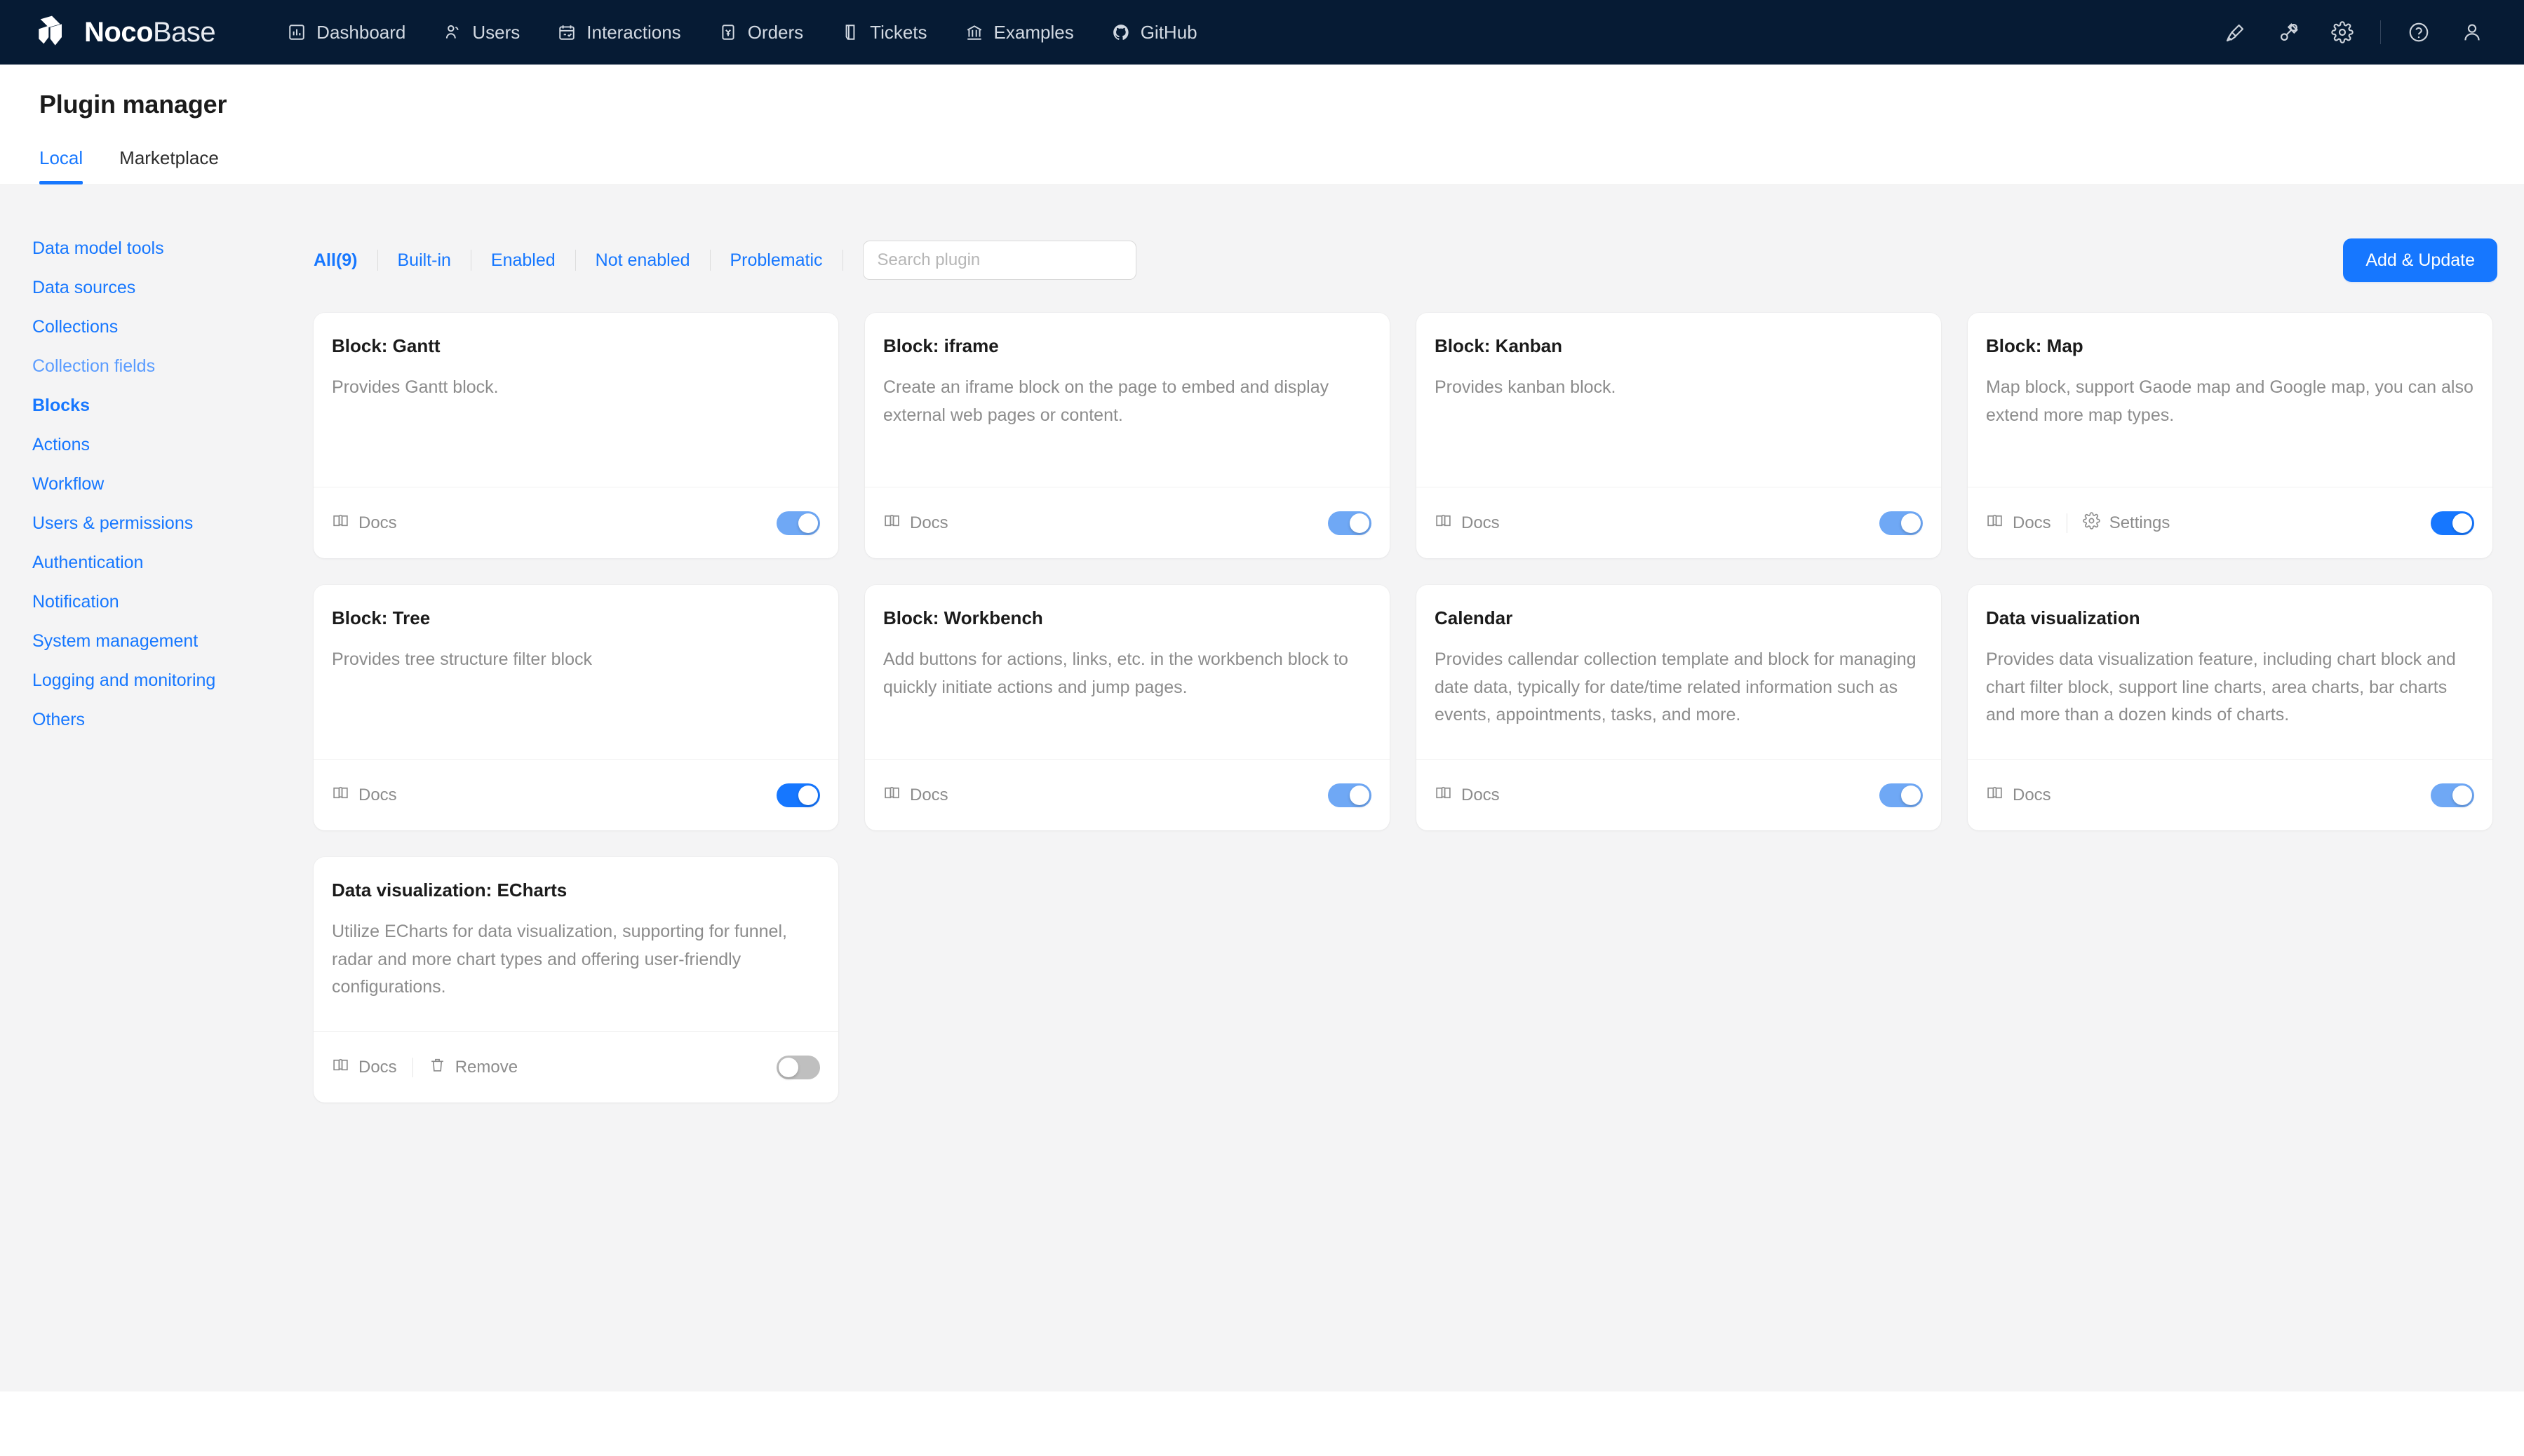 This screenshot has height=1456, width=2524. Describe the element at coordinates (481, 32) in the screenshot. I see `nav-item-users: Users` at that location.